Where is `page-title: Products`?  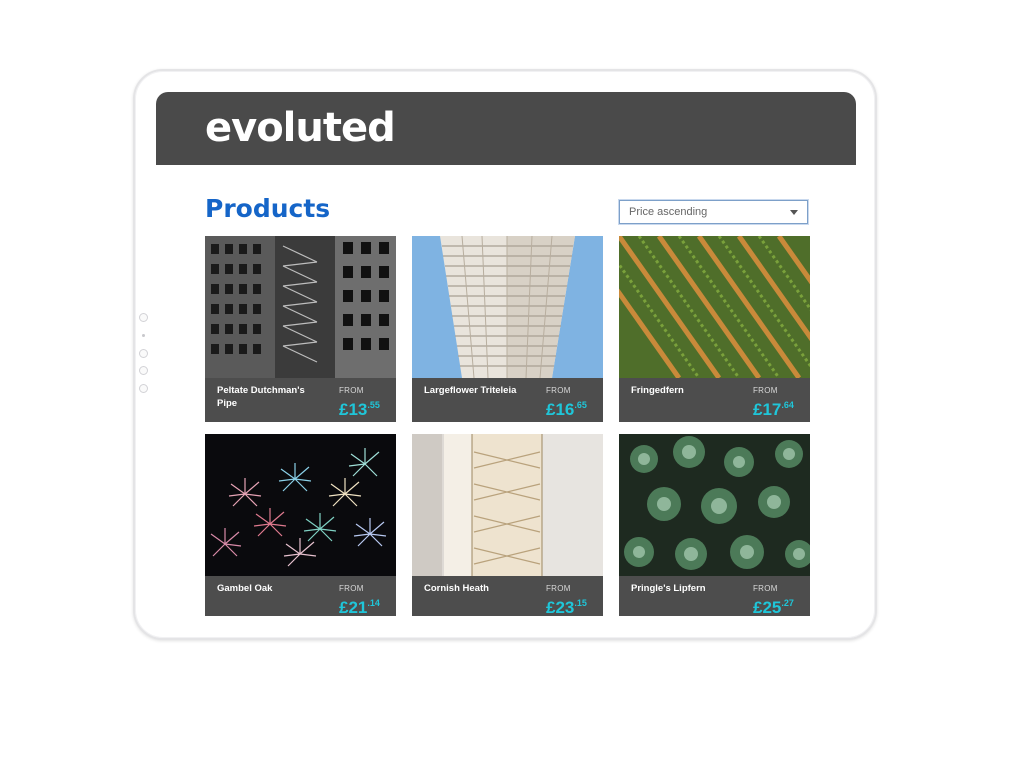 page-title: Products is located at coordinates (268, 208).